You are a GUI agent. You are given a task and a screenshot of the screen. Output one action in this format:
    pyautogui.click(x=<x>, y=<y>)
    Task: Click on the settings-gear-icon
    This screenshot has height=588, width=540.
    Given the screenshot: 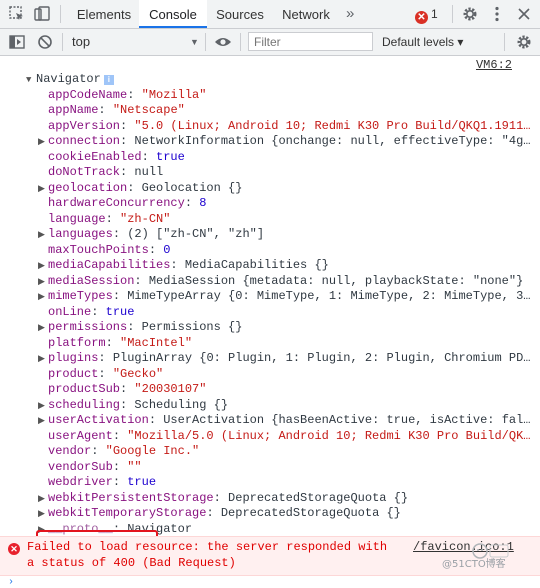 What is the action you would take?
    pyautogui.click(x=470, y=14)
    